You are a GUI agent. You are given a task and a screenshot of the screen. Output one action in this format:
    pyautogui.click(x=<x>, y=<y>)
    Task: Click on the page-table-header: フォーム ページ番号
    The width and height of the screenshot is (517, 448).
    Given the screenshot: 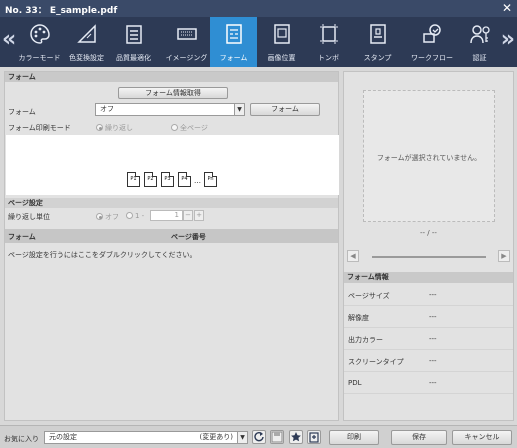 What is the action you would take?
    pyautogui.click(x=171, y=236)
    